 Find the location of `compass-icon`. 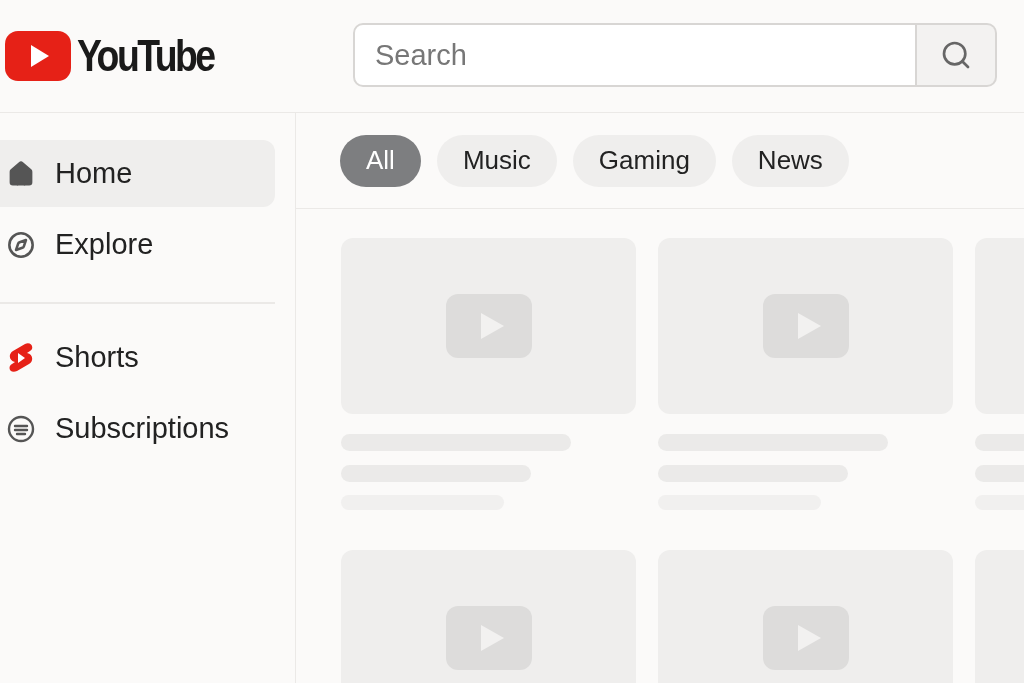

compass-icon is located at coordinates (21, 244).